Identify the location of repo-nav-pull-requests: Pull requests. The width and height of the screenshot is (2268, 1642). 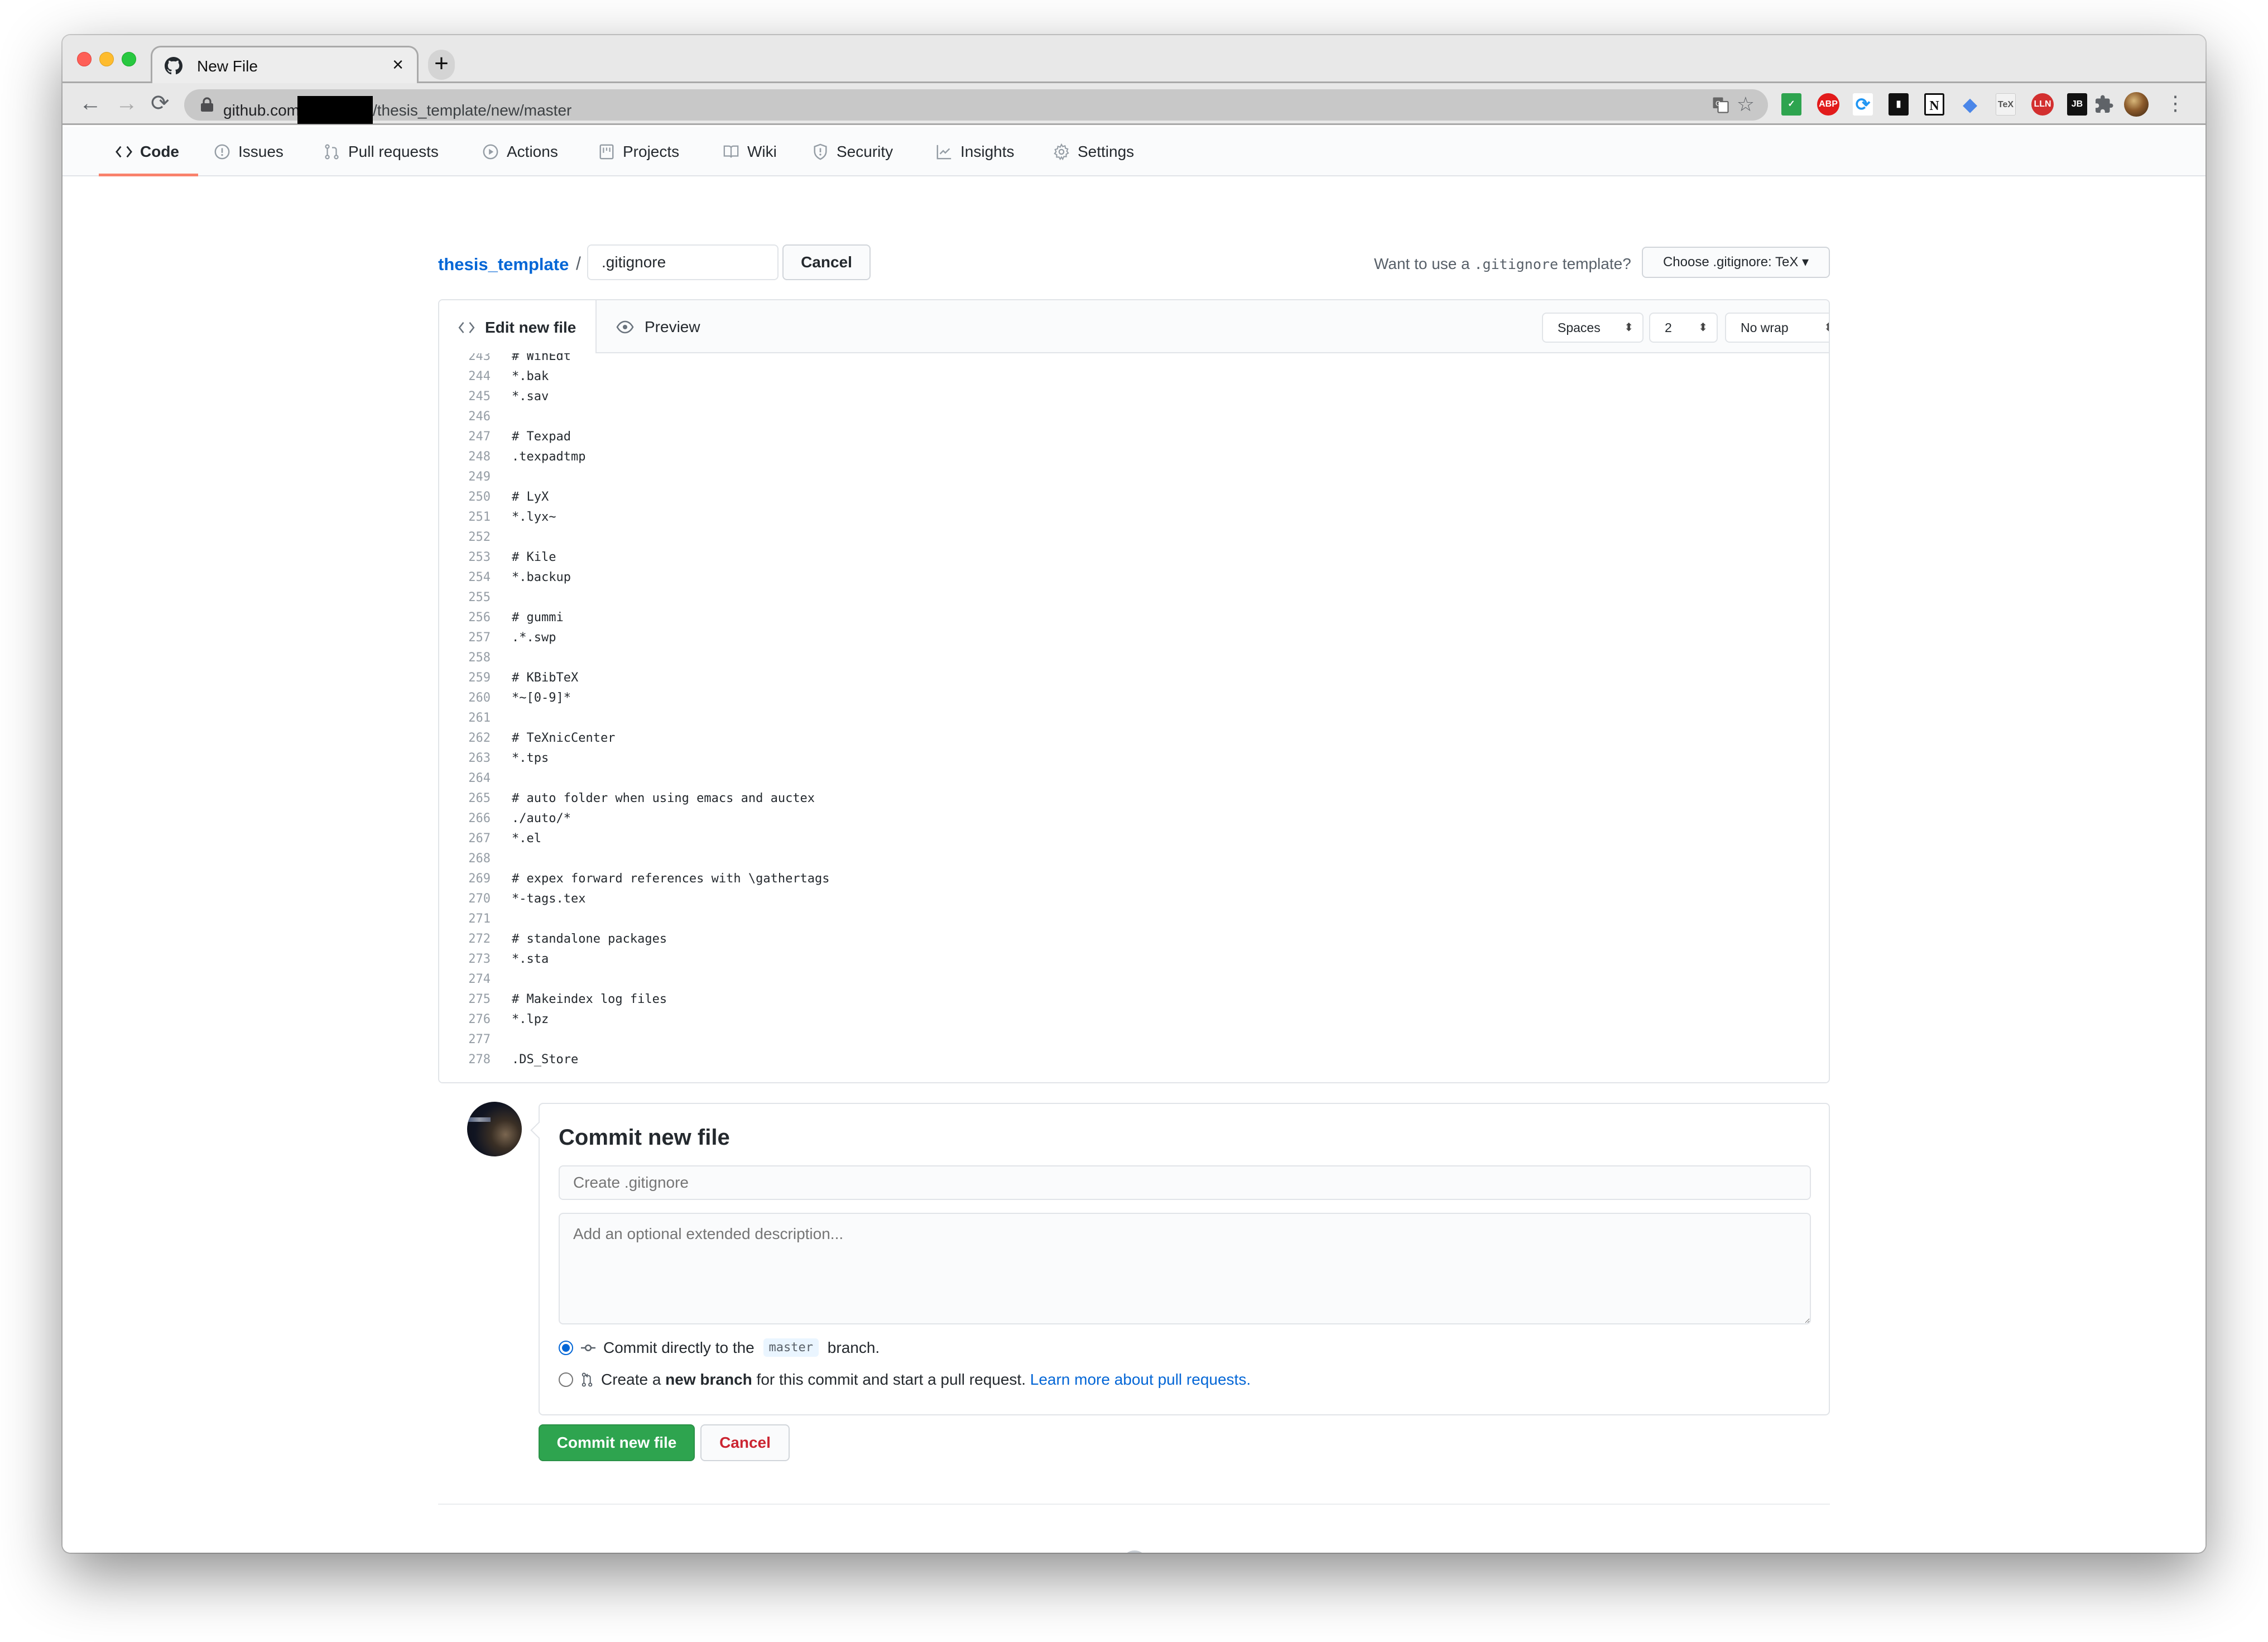
(381, 151).